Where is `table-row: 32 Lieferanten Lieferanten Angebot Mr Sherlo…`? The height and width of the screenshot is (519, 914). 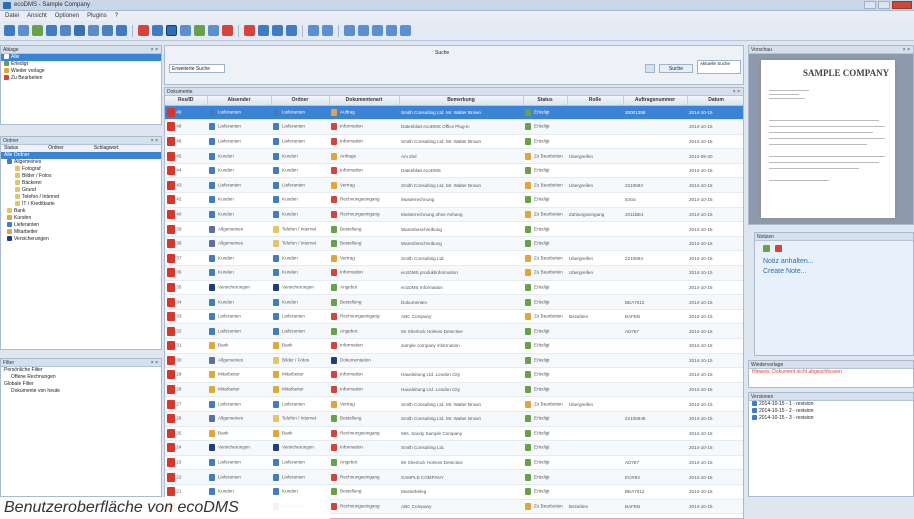 table-row: 32 Lieferanten Lieferanten Angebot Mr Sherlo… is located at coordinates (454, 331).